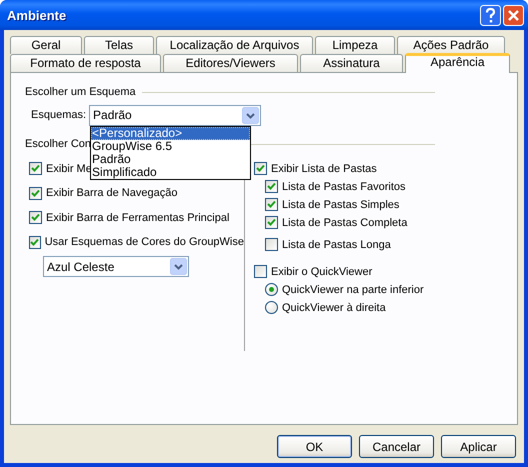 Image resolution: width=528 pixels, height=467 pixels. I want to click on dialog-button: Aplicar, so click(478, 446).